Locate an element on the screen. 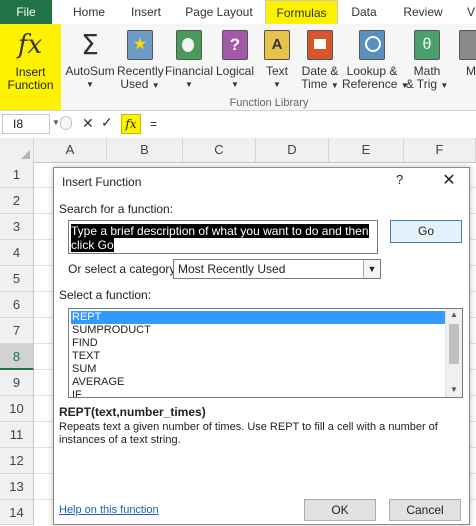  name-box: I8 is located at coordinates (26, 124).